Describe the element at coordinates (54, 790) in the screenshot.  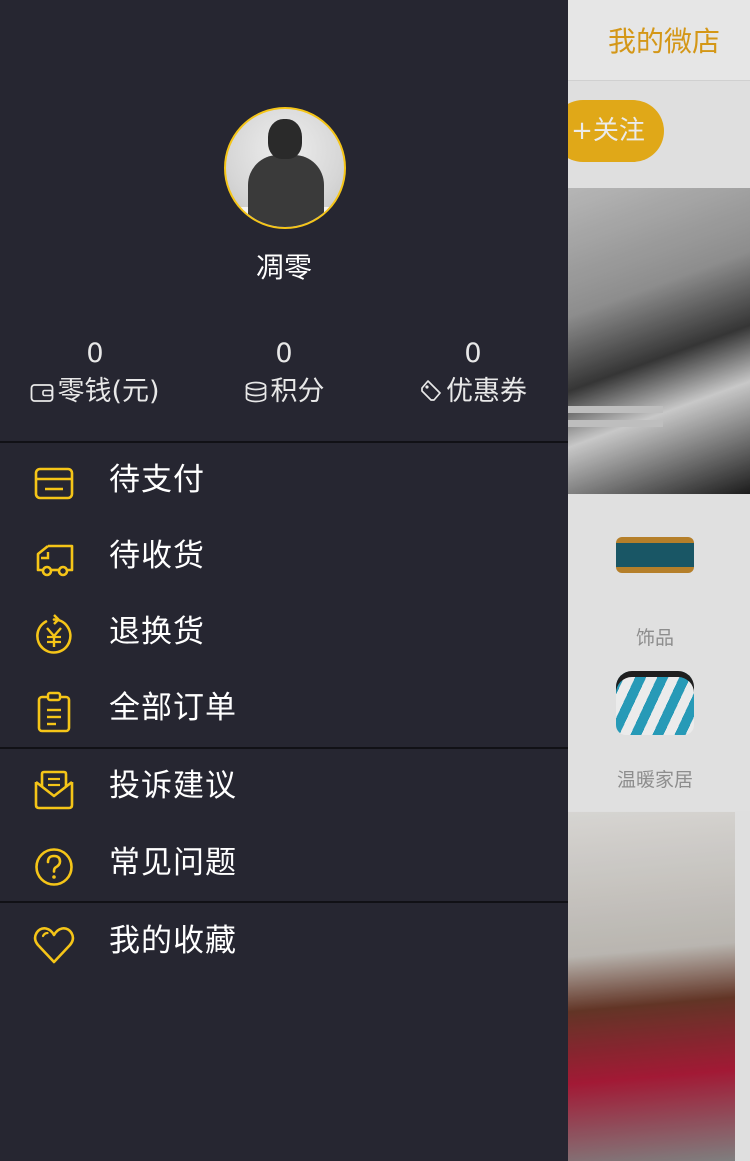
I see `feedback-icon` at that location.